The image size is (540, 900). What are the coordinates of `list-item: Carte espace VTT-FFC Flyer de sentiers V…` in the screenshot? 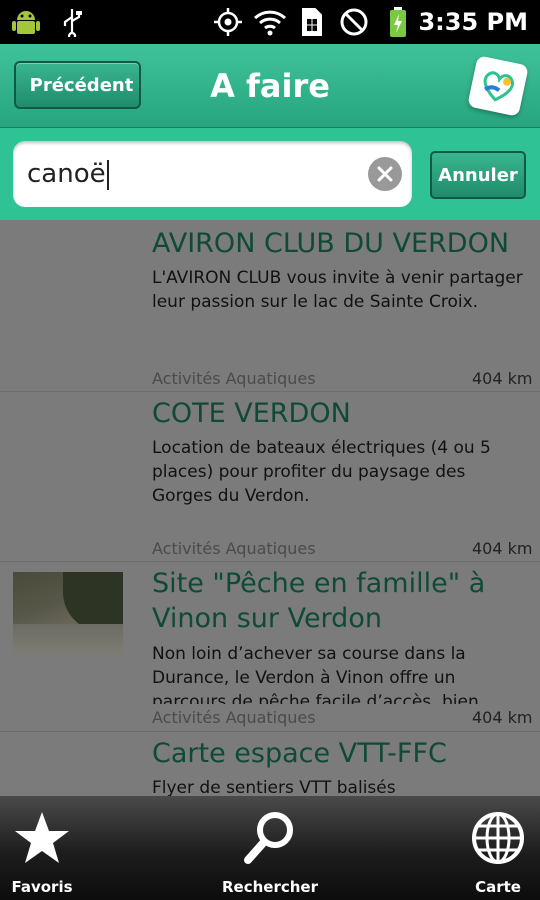 It's located at (270, 764).